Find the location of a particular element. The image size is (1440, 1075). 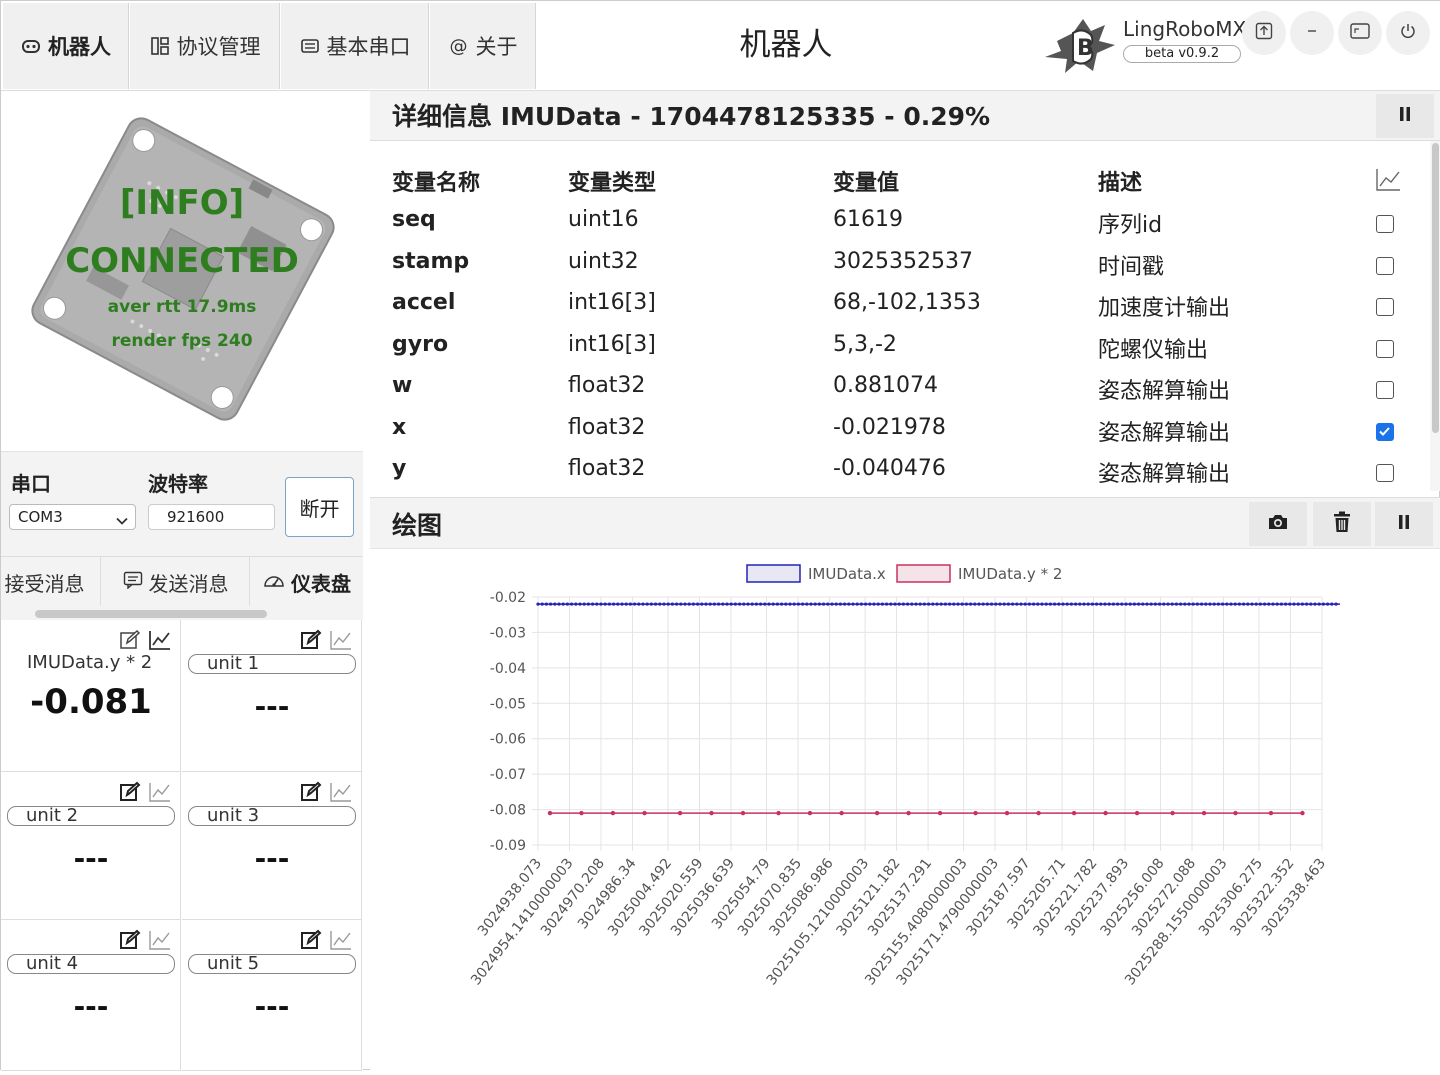

screenshot-button is located at coordinates (1278, 524).